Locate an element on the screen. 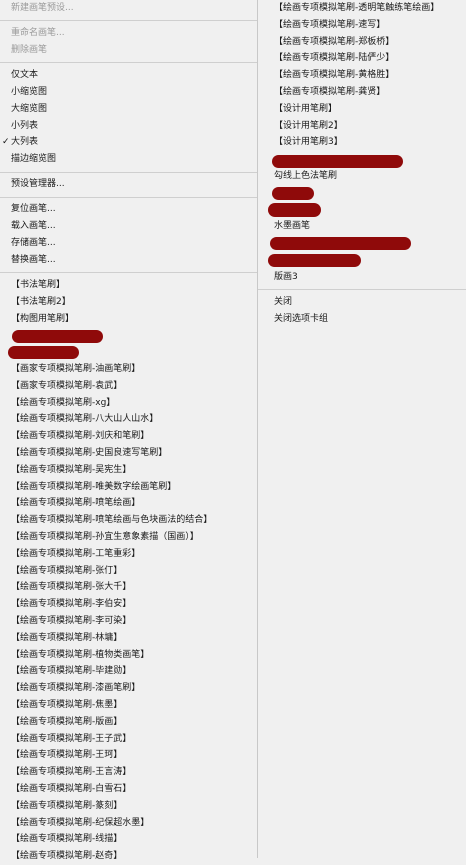  menu-item-small-thumbnail: 小缩览图 is located at coordinates (128, 92).